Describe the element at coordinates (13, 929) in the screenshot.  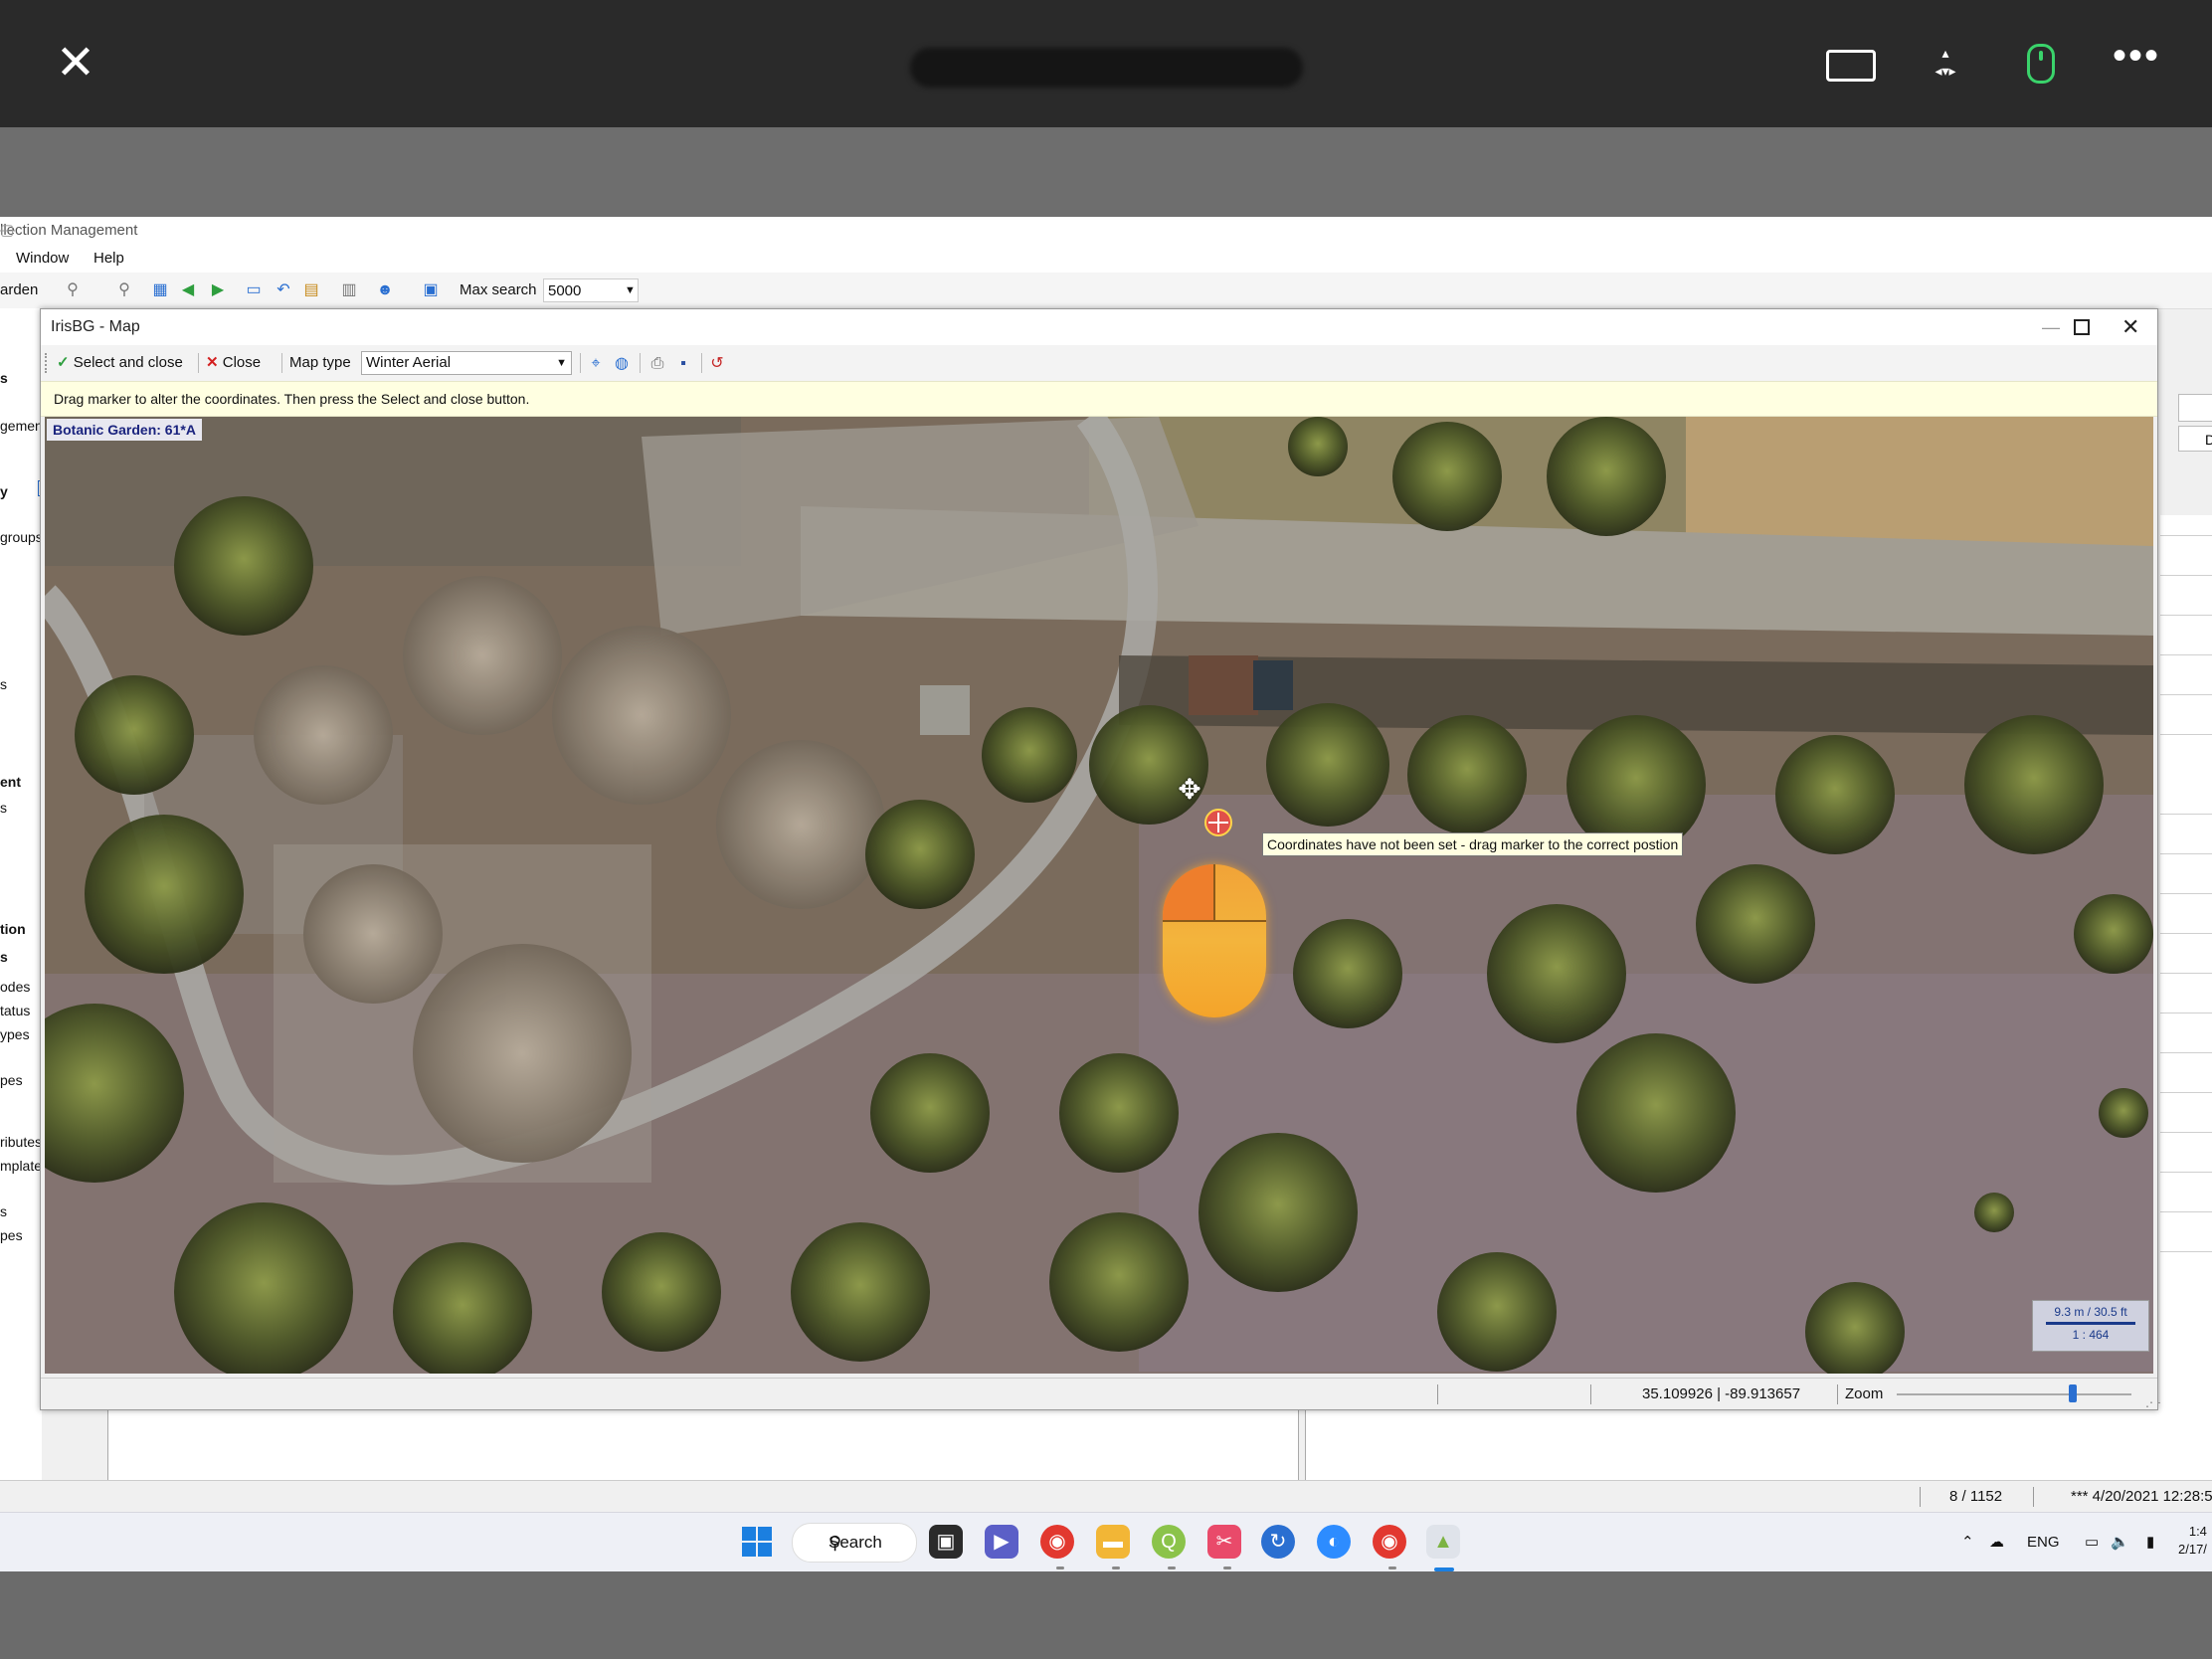
I see `nav-item: tion` at that location.